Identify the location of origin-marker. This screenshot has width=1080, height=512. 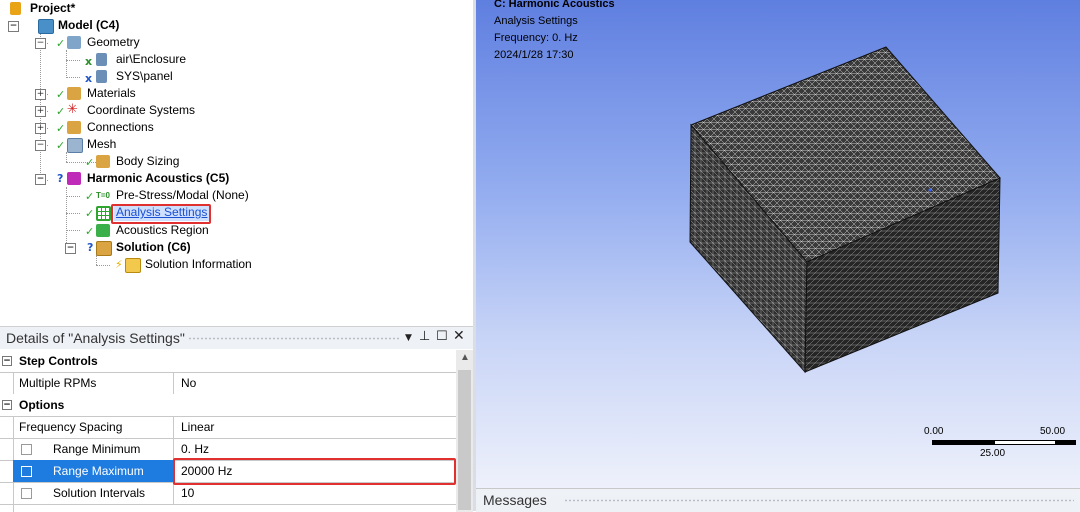
(930, 190).